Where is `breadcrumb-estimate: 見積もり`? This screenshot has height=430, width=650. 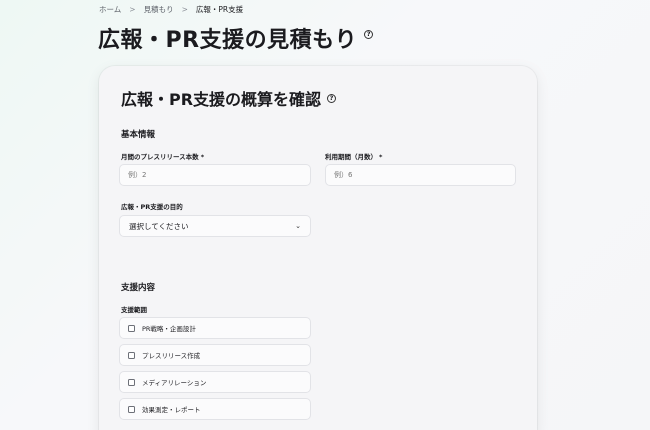 breadcrumb-estimate: 見積もり is located at coordinates (159, 9).